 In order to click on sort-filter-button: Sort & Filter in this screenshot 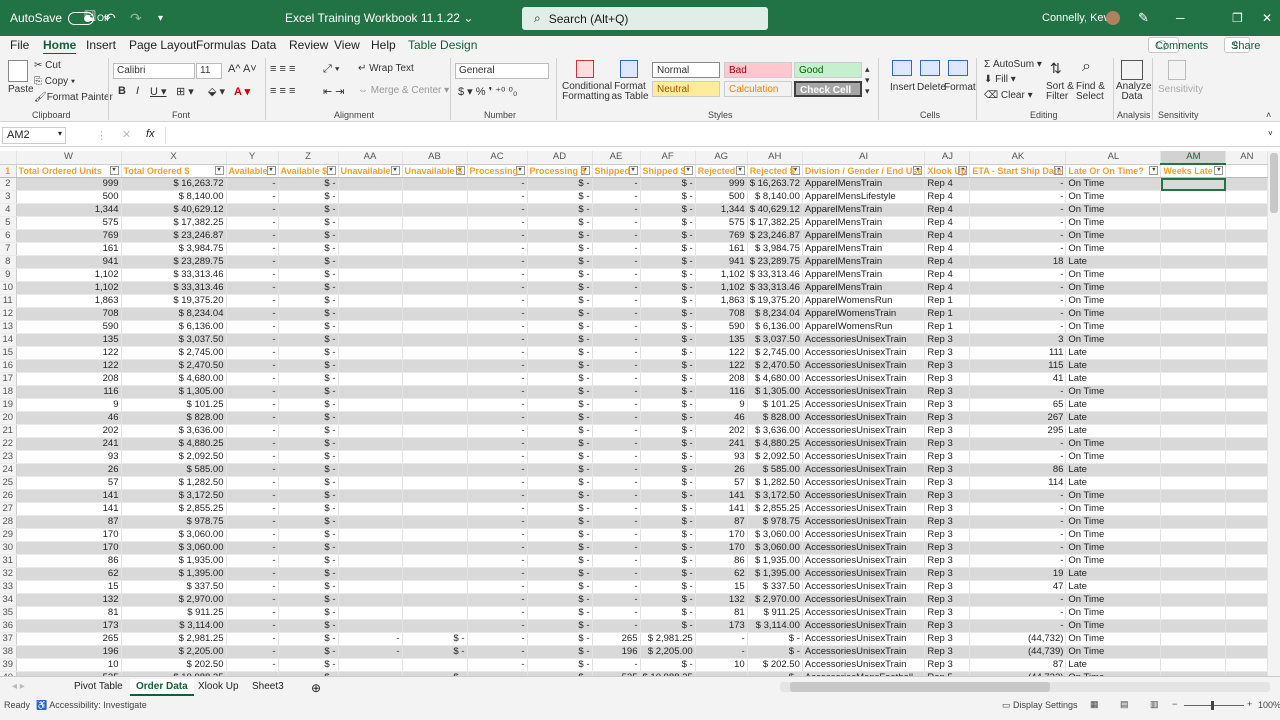, I will do `click(1061, 92)`.